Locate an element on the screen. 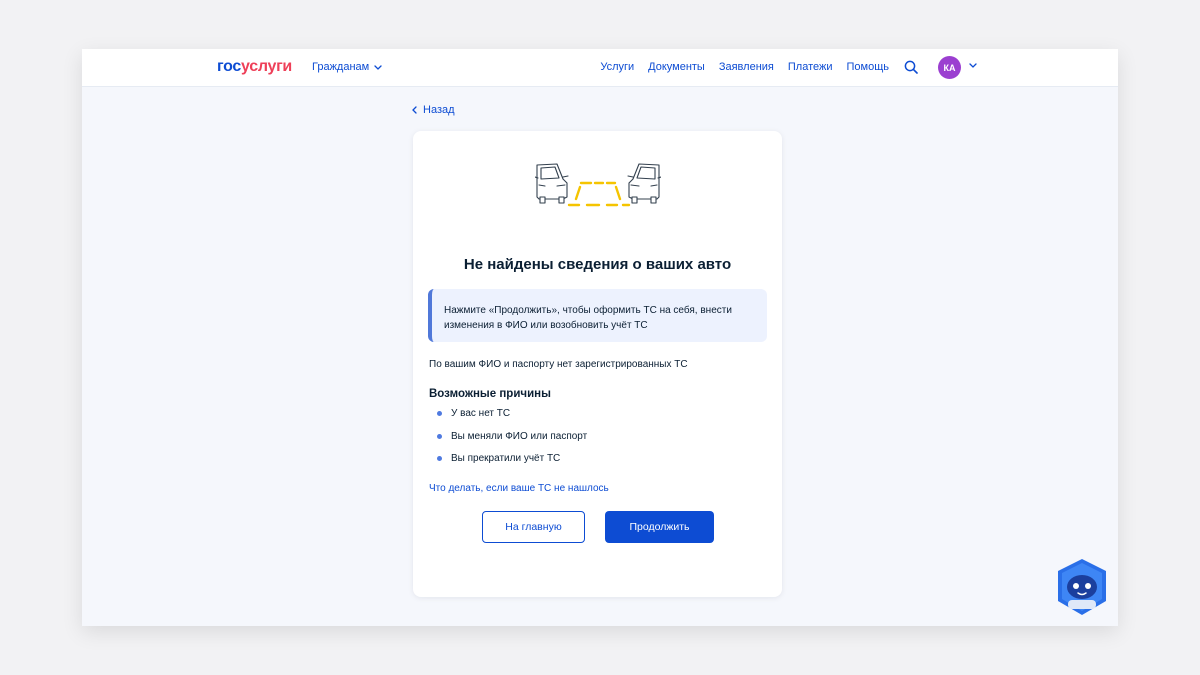  reasons-heading: Возможные причины is located at coordinates (490, 394).